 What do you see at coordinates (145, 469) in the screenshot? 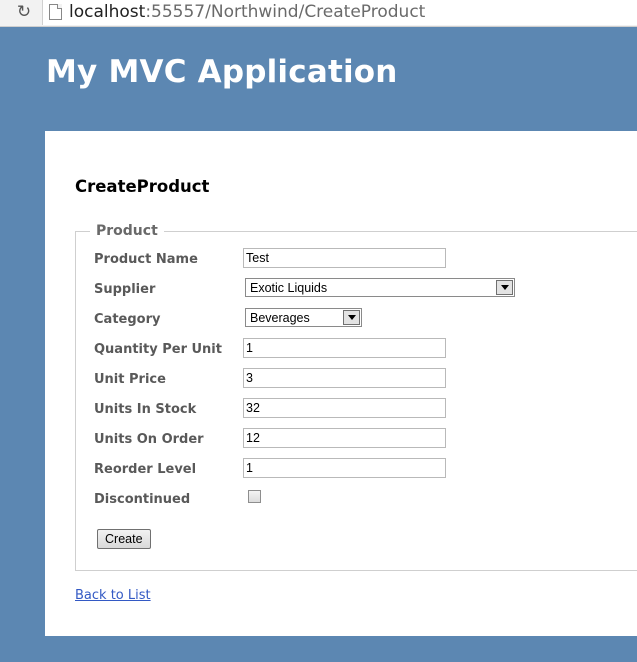
I see `reorder-level-label: Reorder Level` at bounding box center [145, 469].